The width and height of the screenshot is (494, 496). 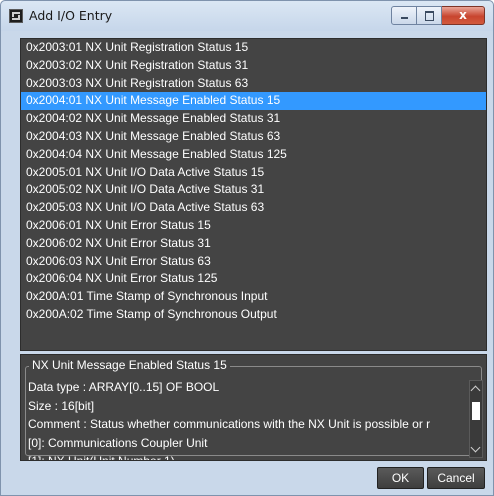 I want to click on scroll-down-icon, so click(x=476, y=450).